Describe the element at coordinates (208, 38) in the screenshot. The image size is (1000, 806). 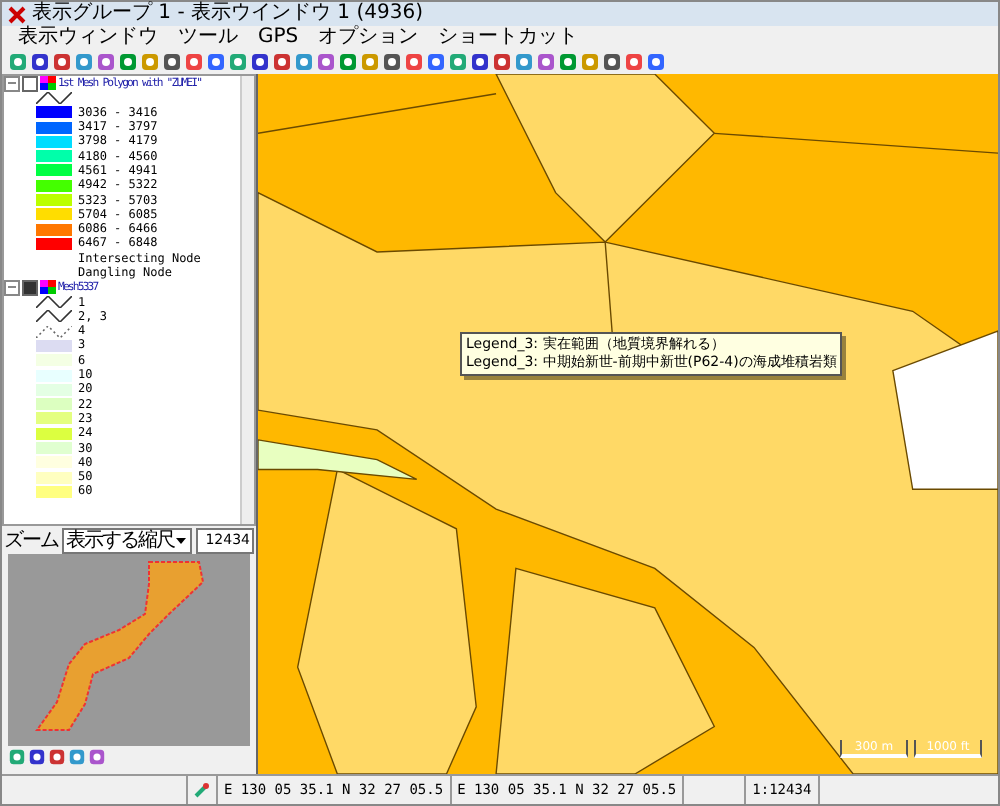
I see `menu-item: ツール` at that location.